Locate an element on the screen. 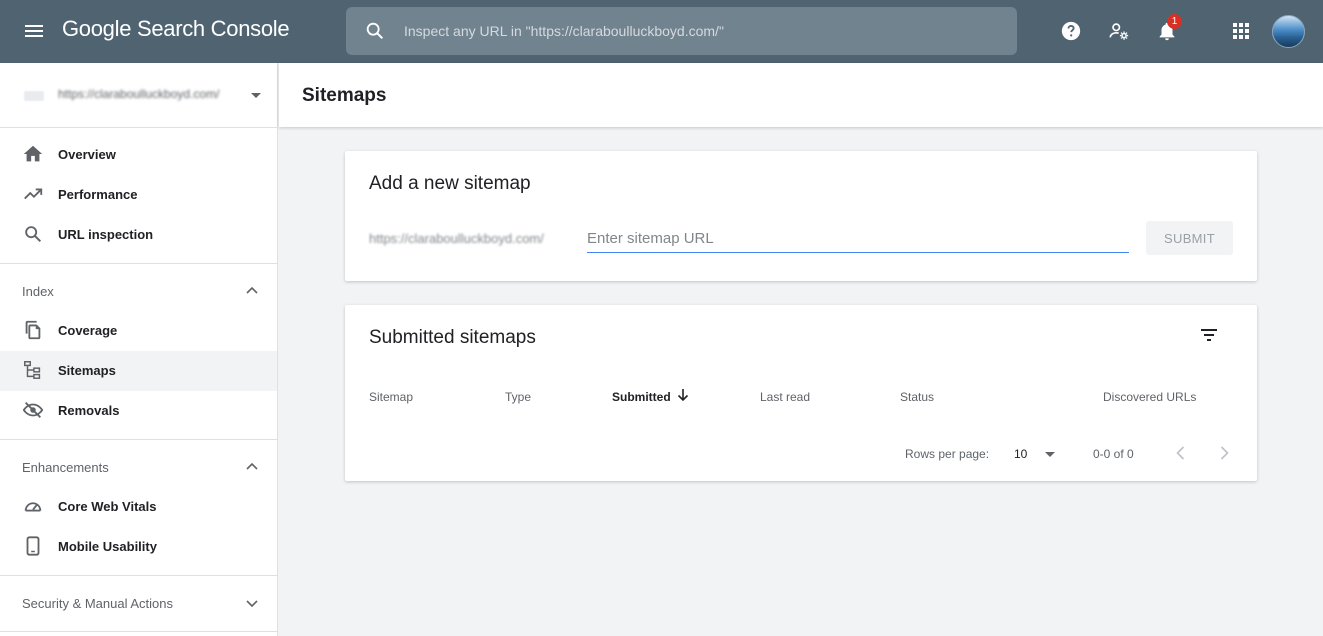 The width and height of the screenshot is (1323, 636). sidebar-item-label: Mobile Usability is located at coordinates (107, 546).